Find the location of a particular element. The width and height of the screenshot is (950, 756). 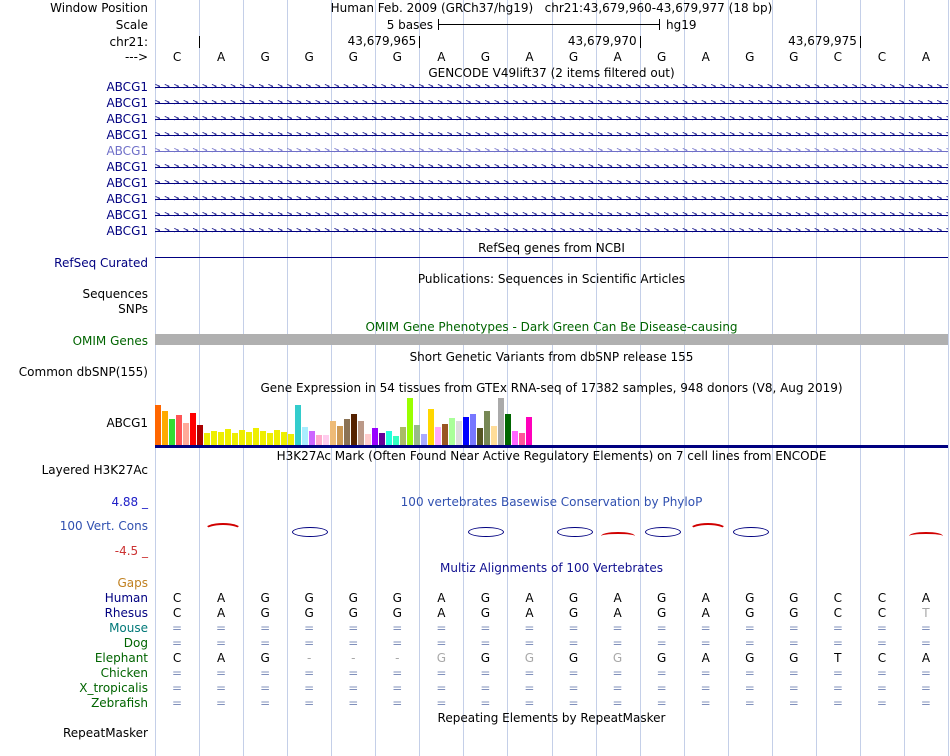

repeatmasker-label: RepeatMasker is located at coordinates (74, 733).